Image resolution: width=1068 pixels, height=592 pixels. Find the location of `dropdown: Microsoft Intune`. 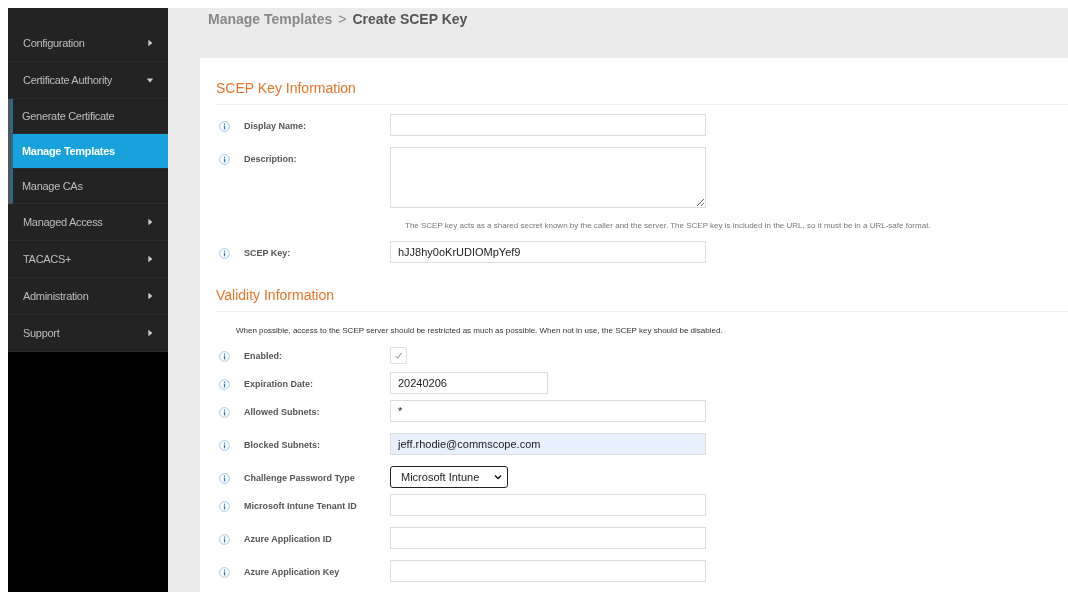

dropdown: Microsoft Intune is located at coordinates (449, 477).